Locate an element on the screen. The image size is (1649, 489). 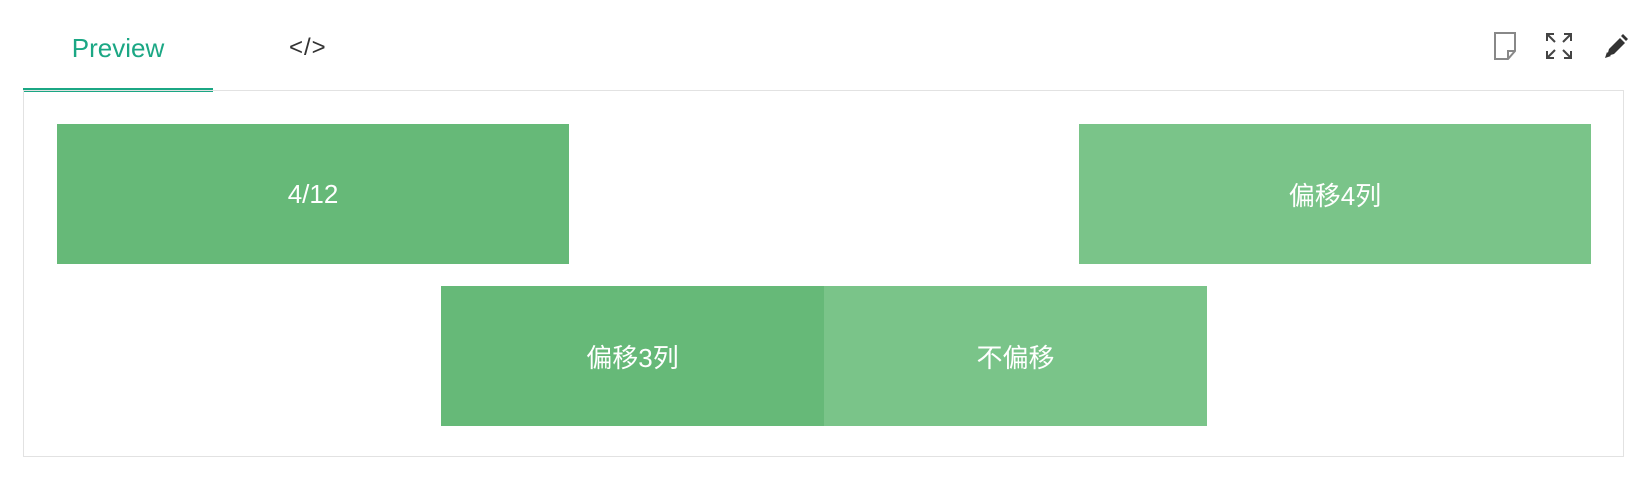
grid-col-label: 偏移3列 is located at coordinates (632, 357).